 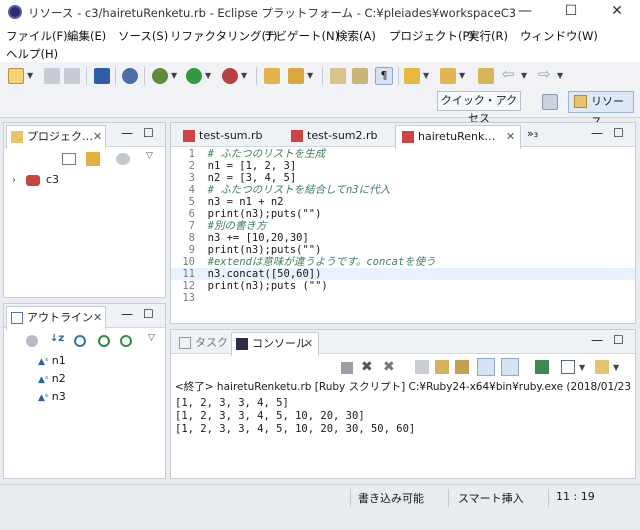 What do you see at coordinates (130, 76) in the screenshot?
I see `settings-gear-icon` at bounding box center [130, 76].